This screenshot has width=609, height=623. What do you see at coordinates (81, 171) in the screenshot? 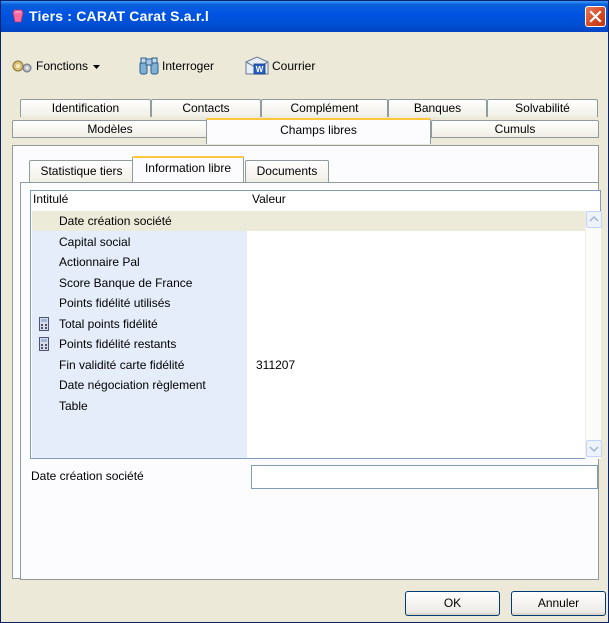
I see `tab-statistique-tiers: Statistique tiers` at bounding box center [81, 171].